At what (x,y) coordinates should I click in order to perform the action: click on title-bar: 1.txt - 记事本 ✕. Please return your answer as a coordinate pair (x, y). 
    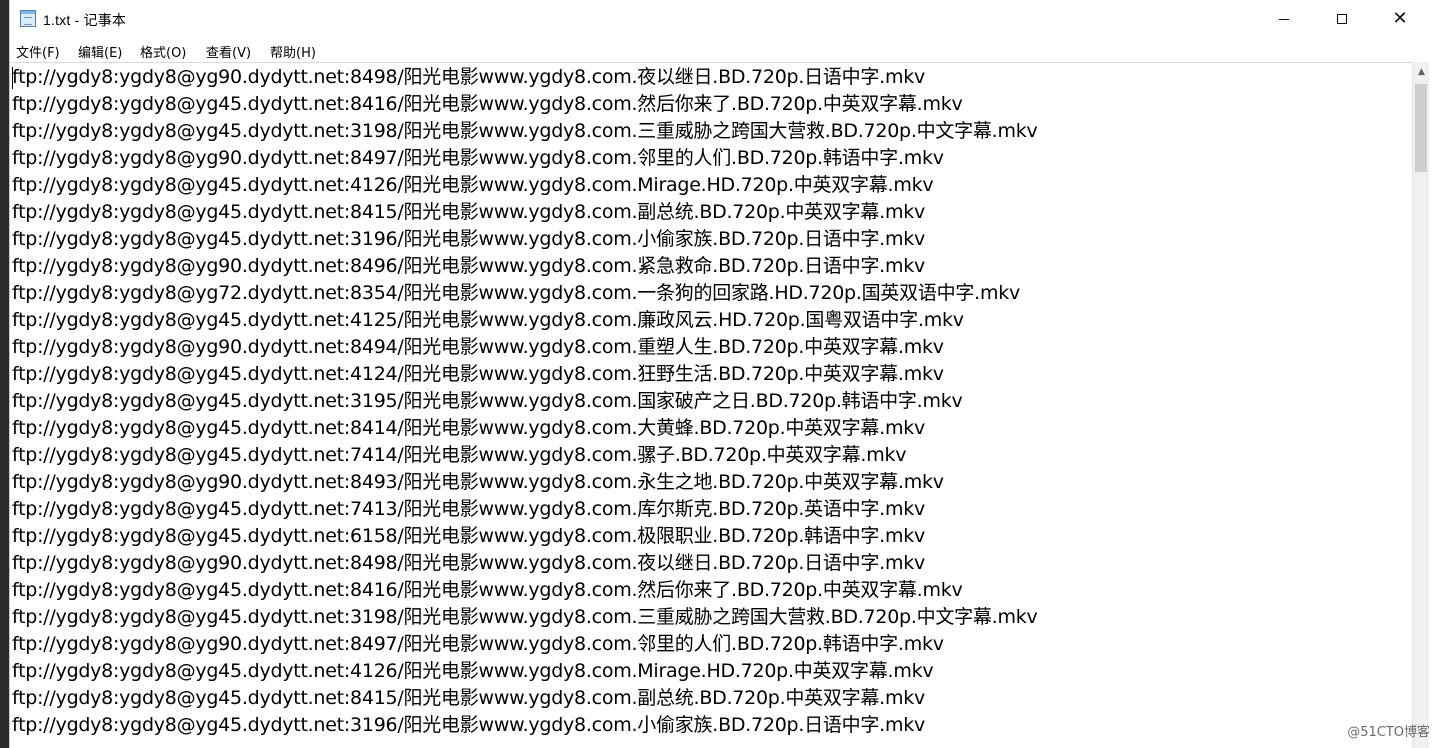
    Looking at the image, I should click on (725, 19).